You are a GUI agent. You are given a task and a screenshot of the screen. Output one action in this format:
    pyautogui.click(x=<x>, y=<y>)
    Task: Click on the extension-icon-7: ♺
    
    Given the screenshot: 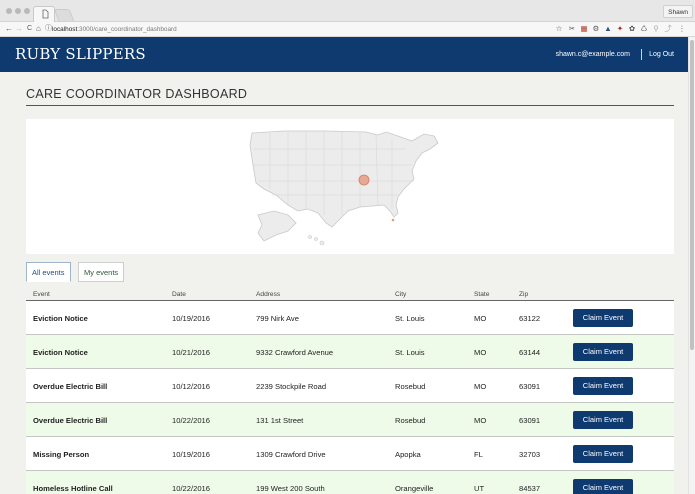 What is the action you would take?
    pyautogui.click(x=644, y=29)
    